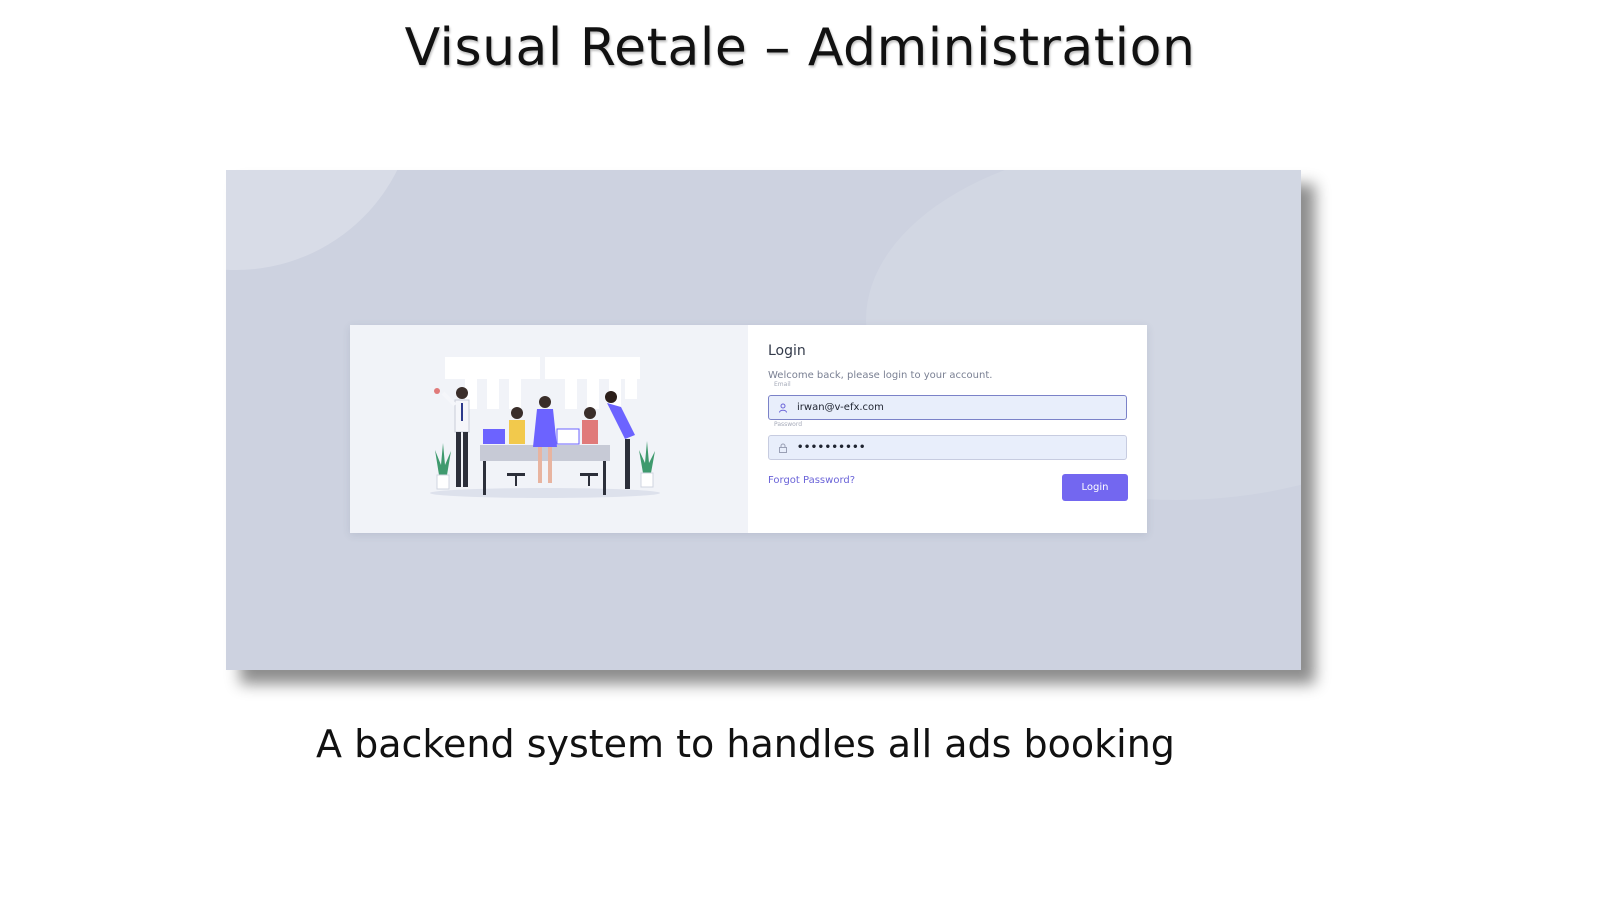  What do you see at coordinates (840, 407) in the screenshot?
I see `email-value: irwan@v-efx.com` at bounding box center [840, 407].